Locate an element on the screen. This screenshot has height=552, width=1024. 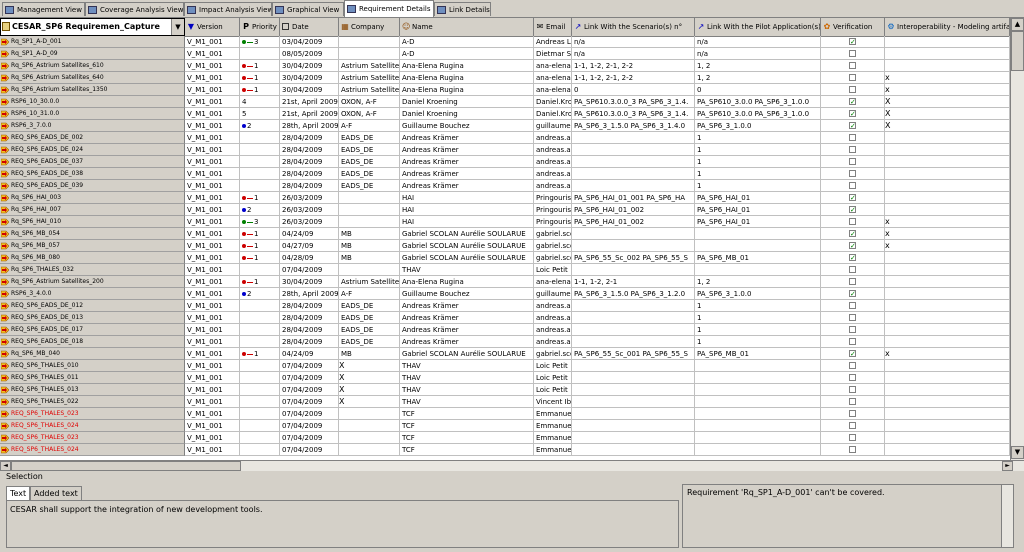
priority-cell: 3 is located at coordinates (260, 42).